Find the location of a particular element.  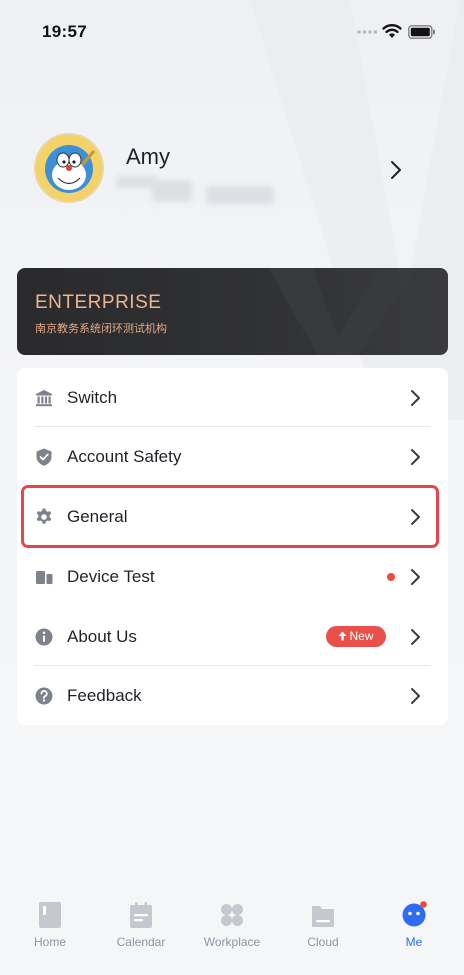

tab-cloud: Cloud is located at coordinates (323, 931).